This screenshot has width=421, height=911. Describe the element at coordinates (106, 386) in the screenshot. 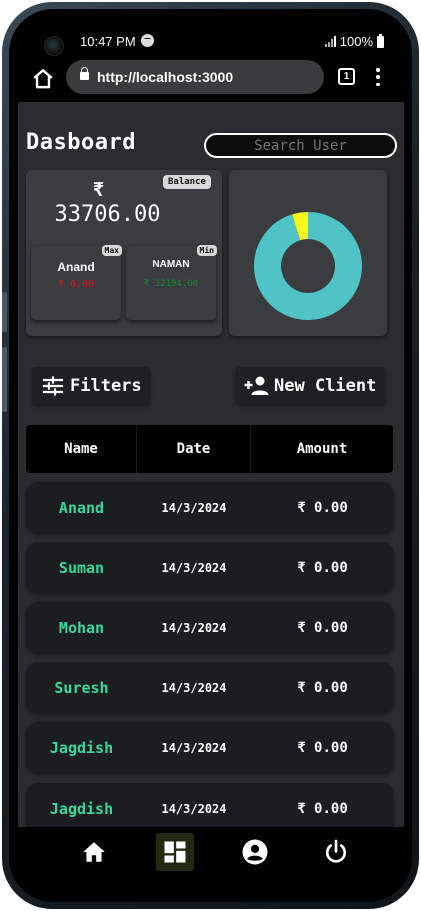

I see `filters-label: Filters` at that location.